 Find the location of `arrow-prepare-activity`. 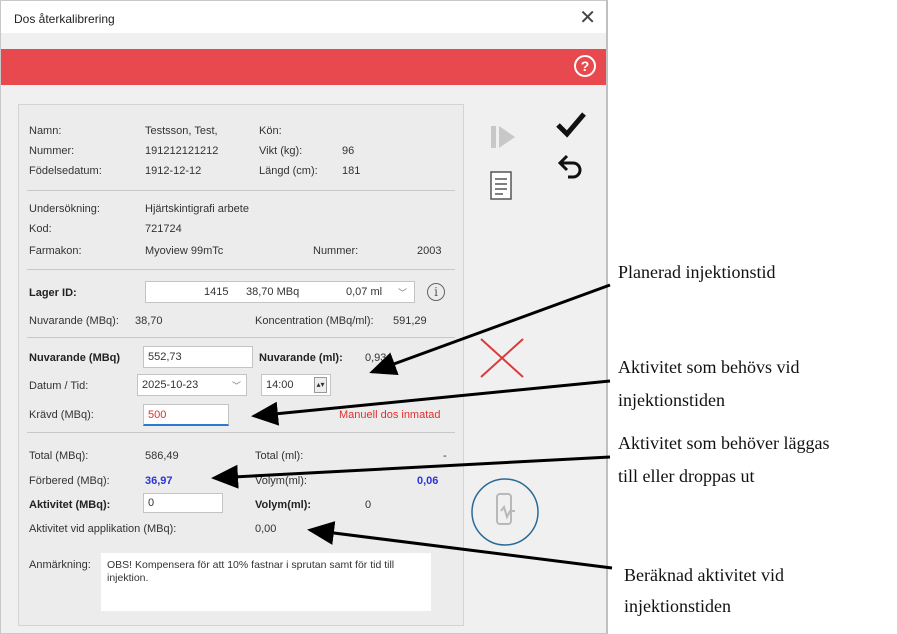

arrow-prepare-activity is located at coordinates (411, 472).